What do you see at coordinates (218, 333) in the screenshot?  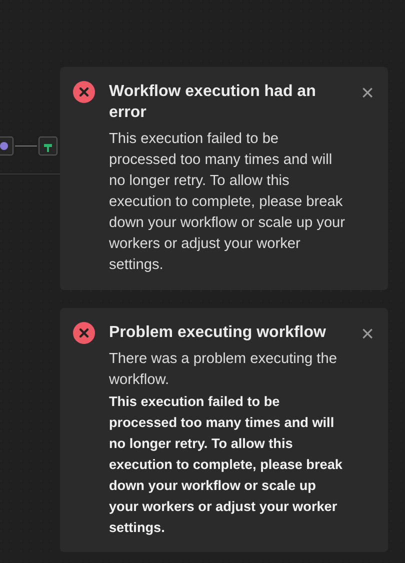 I see `toast-title: Problem executing workflow` at bounding box center [218, 333].